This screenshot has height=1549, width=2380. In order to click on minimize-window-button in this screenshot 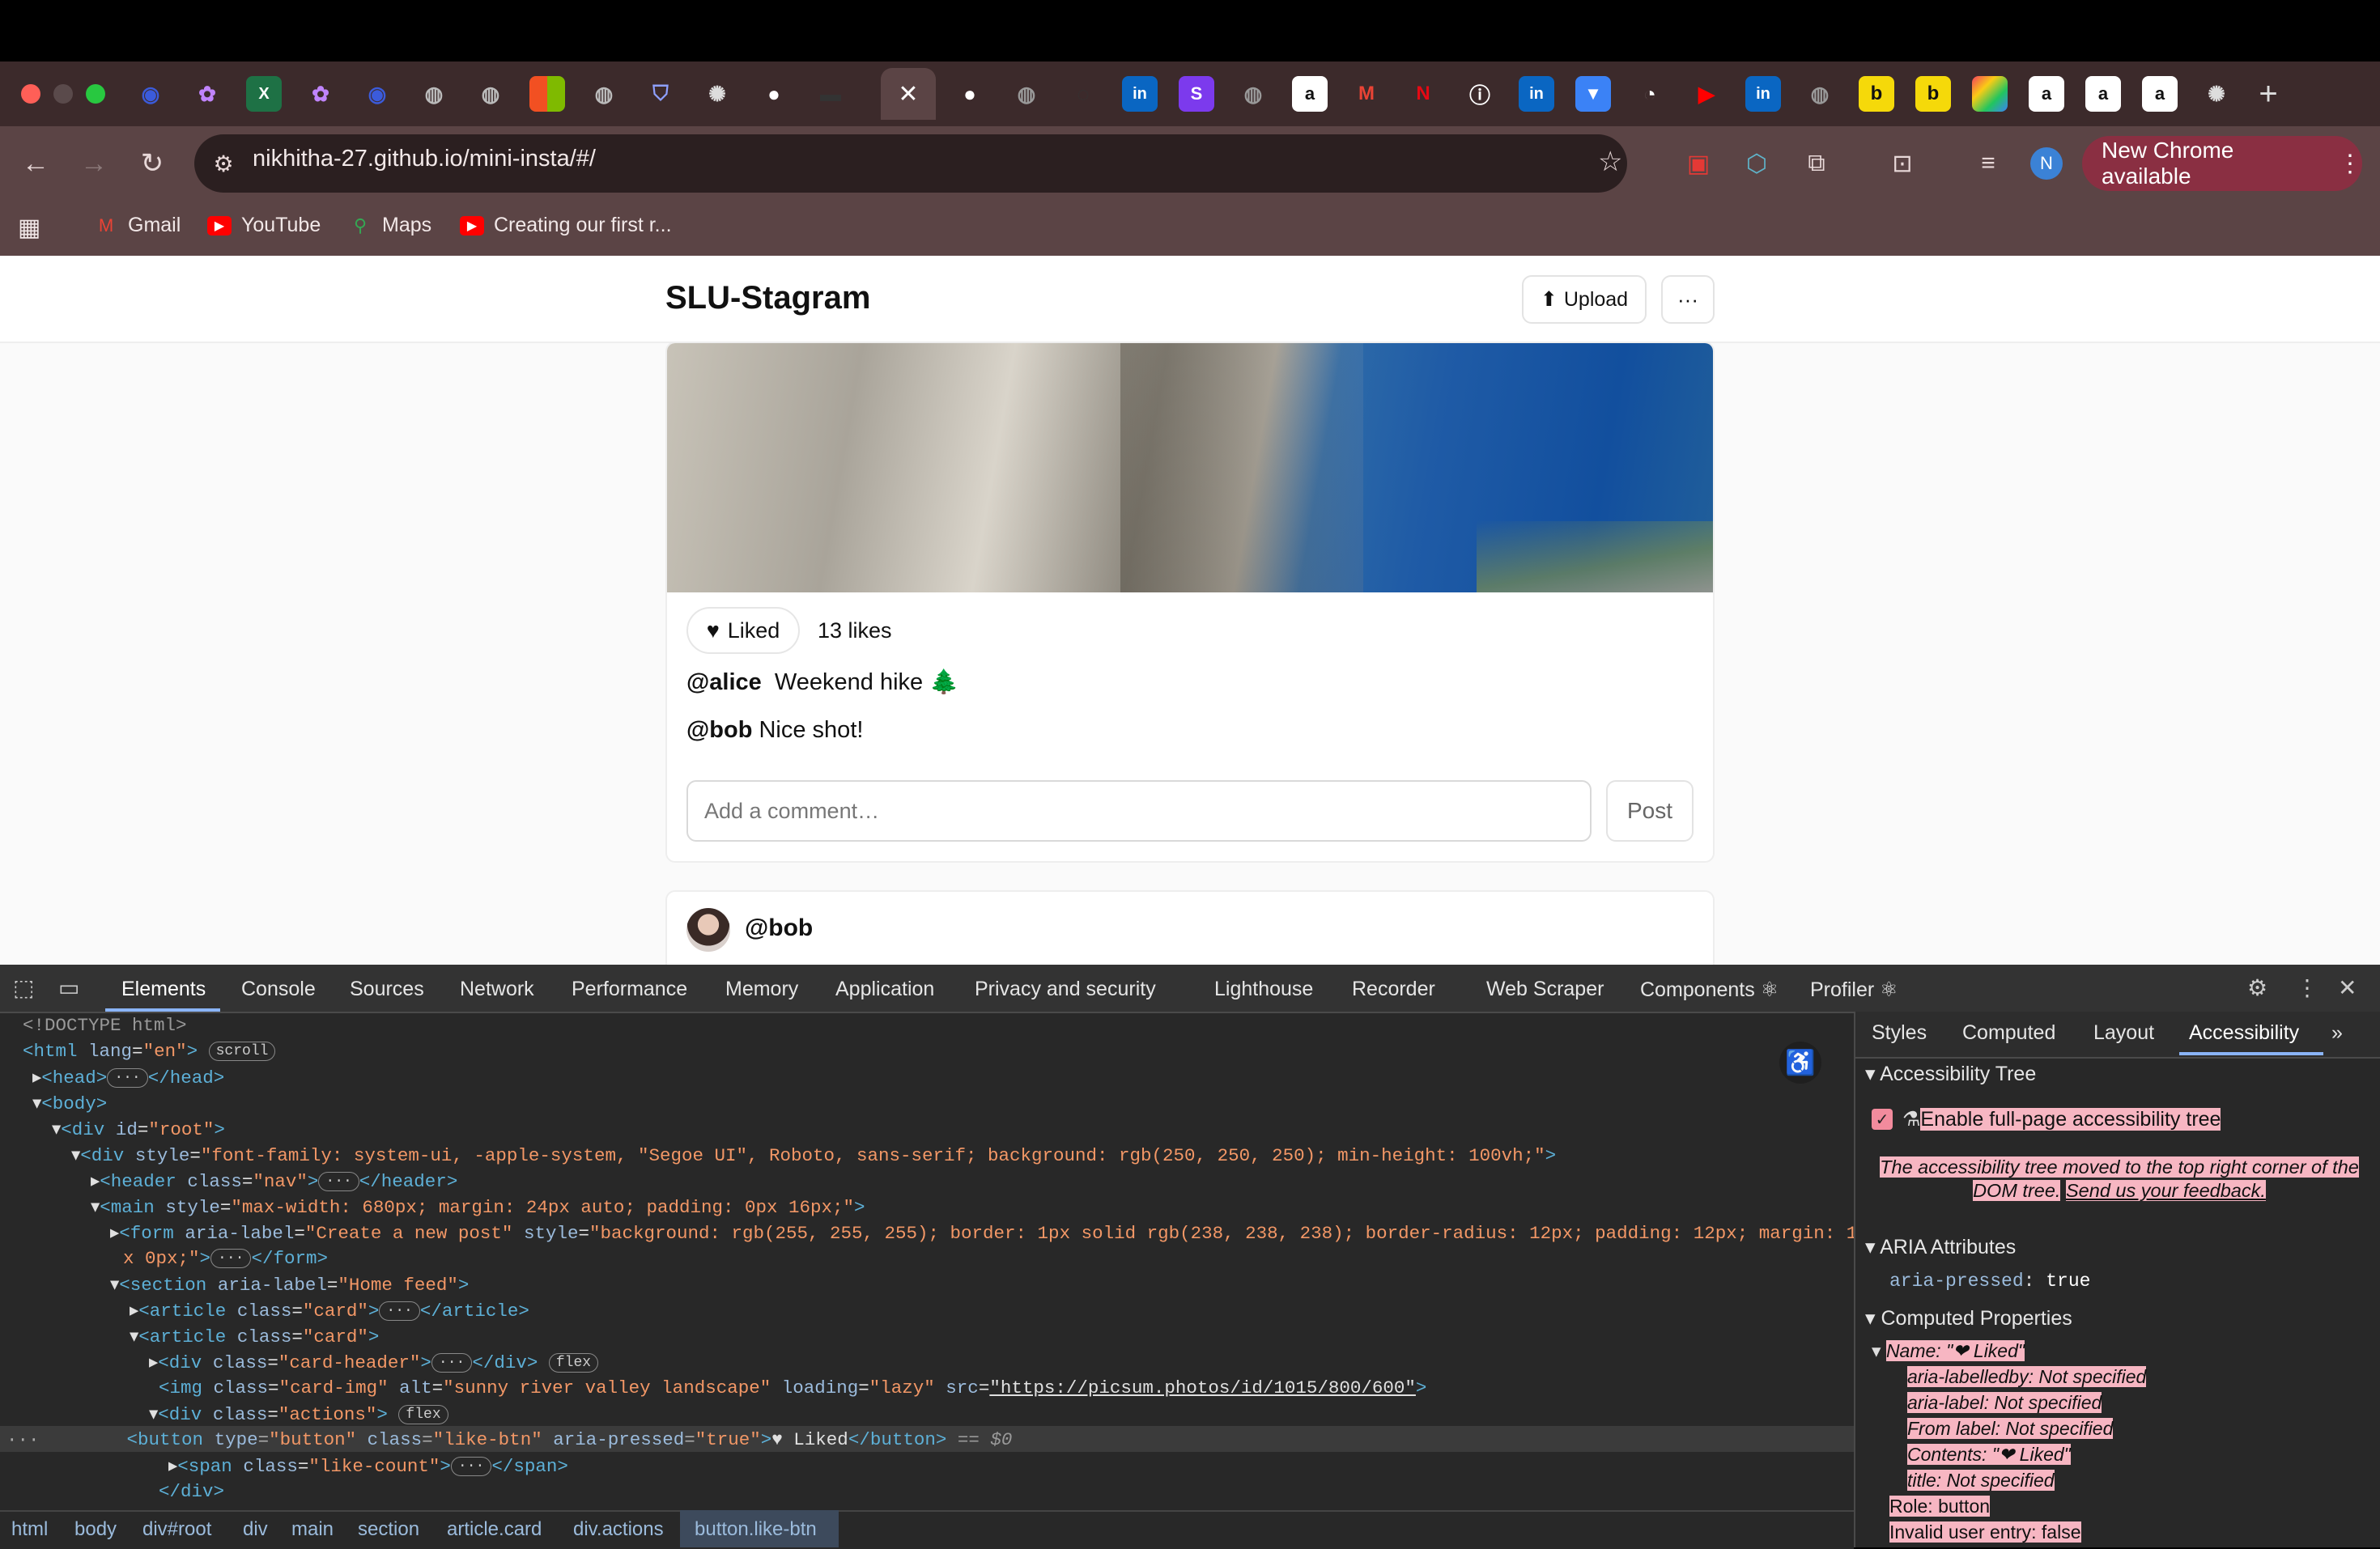, I will do `click(63, 94)`.